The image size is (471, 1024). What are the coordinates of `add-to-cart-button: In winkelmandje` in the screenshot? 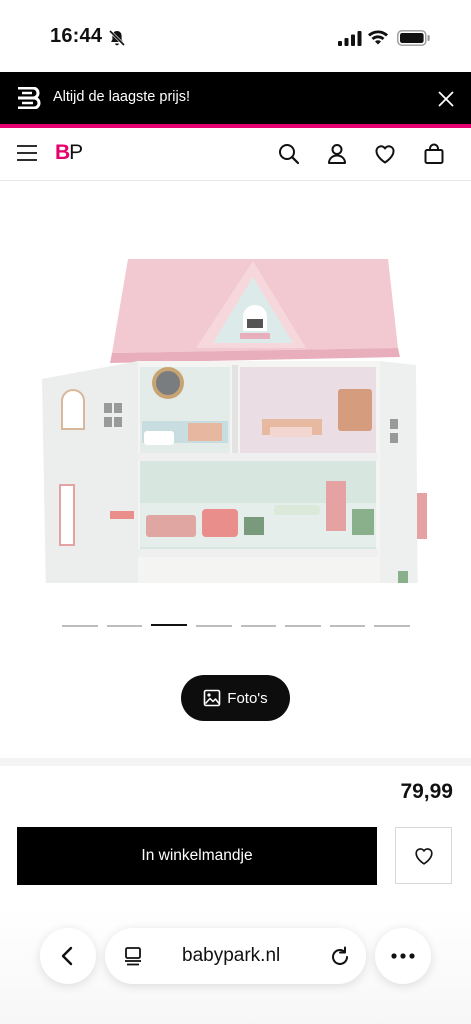 It's located at (197, 856).